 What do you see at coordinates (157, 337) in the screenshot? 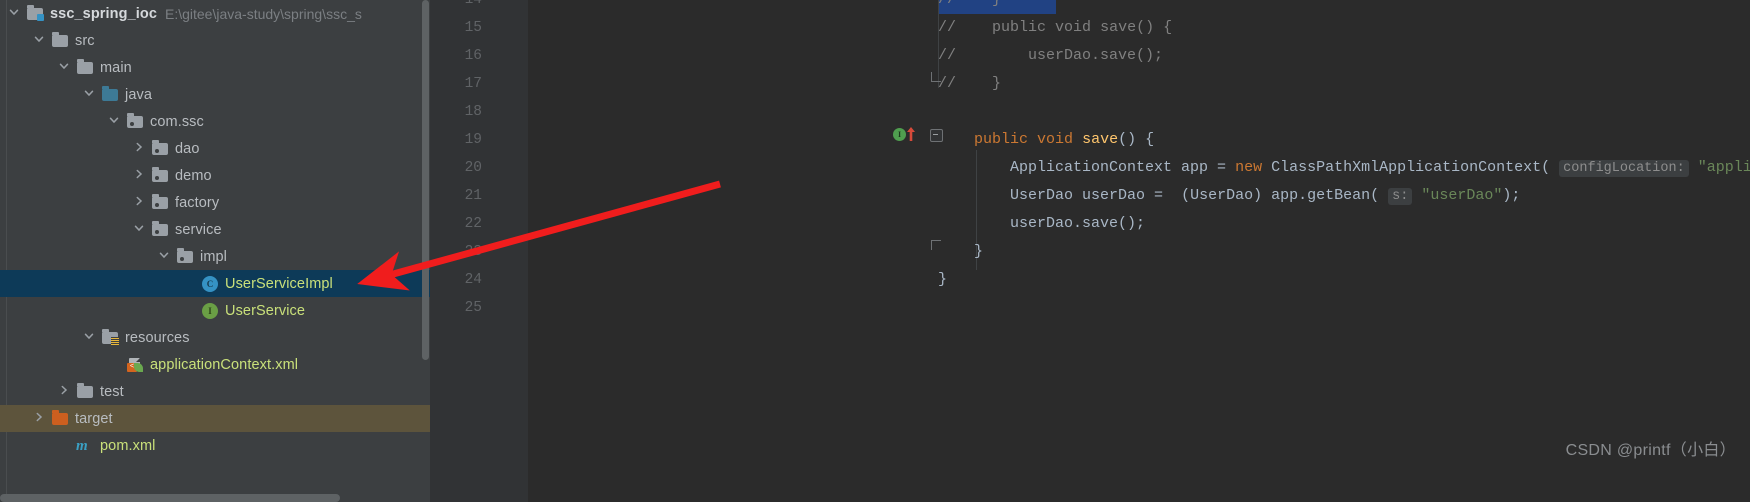
I see `tree-item-label: resources` at bounding box center [157, 337].